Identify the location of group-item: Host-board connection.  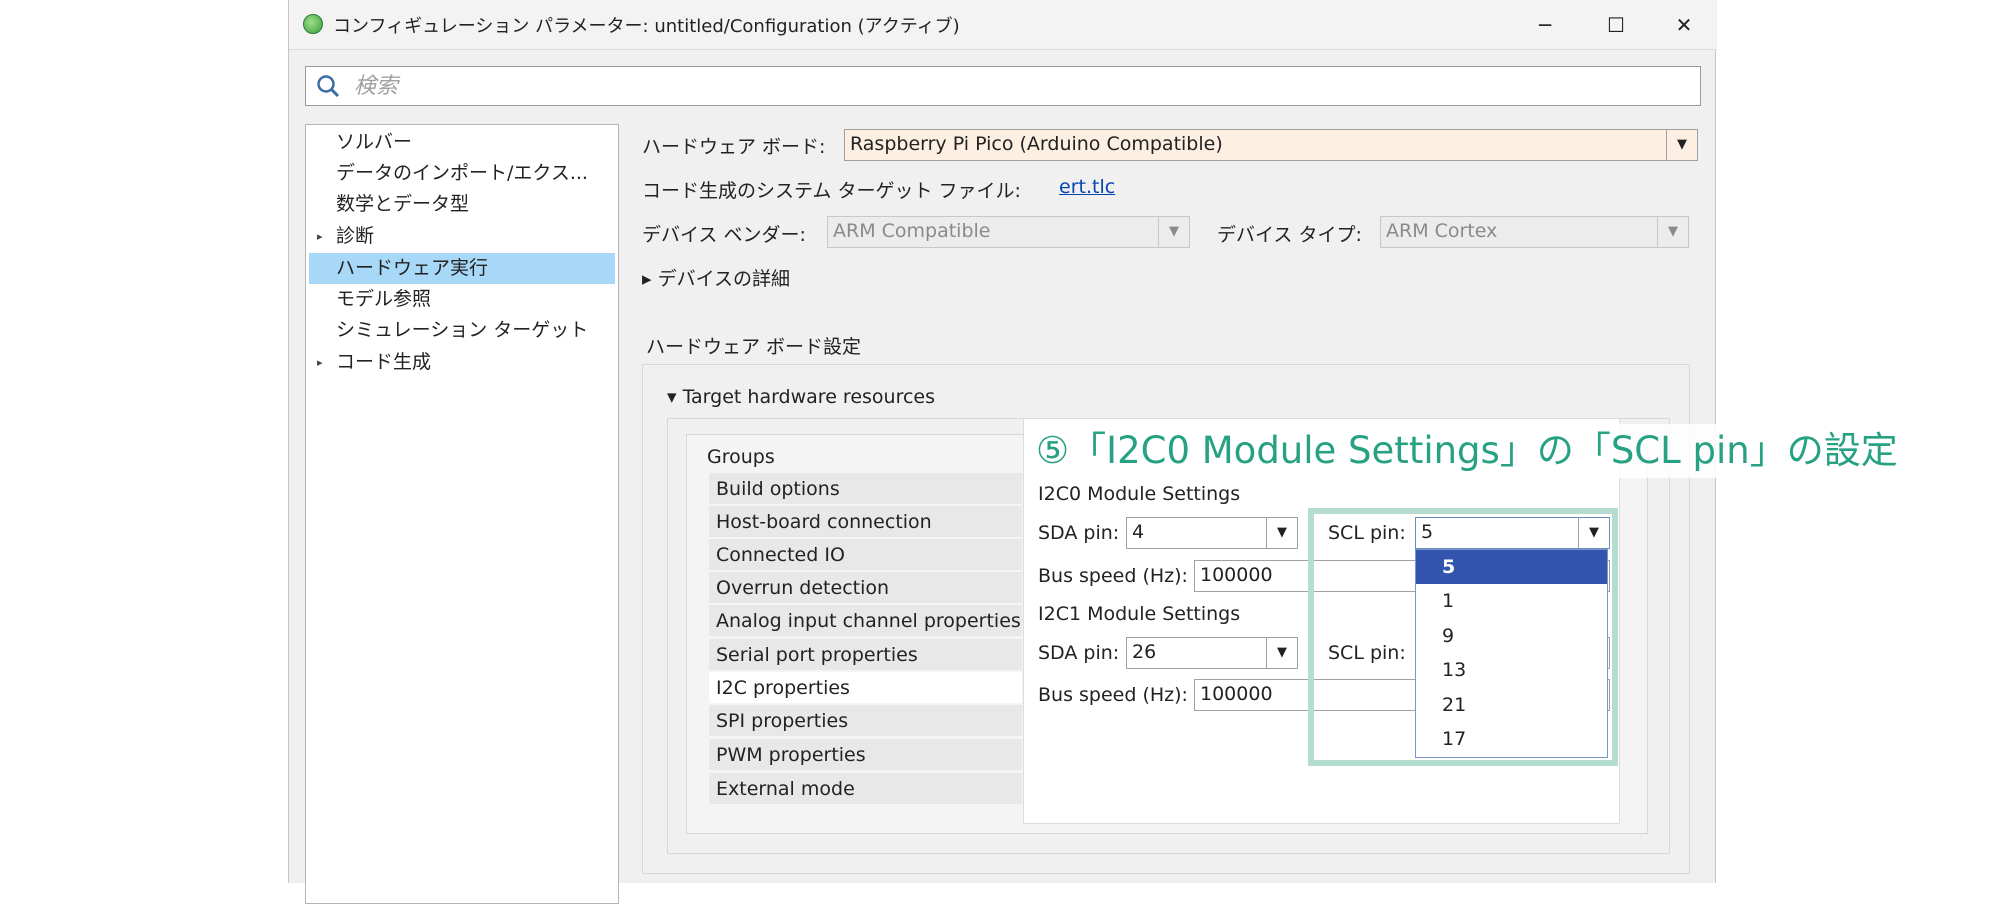
(865, 522).